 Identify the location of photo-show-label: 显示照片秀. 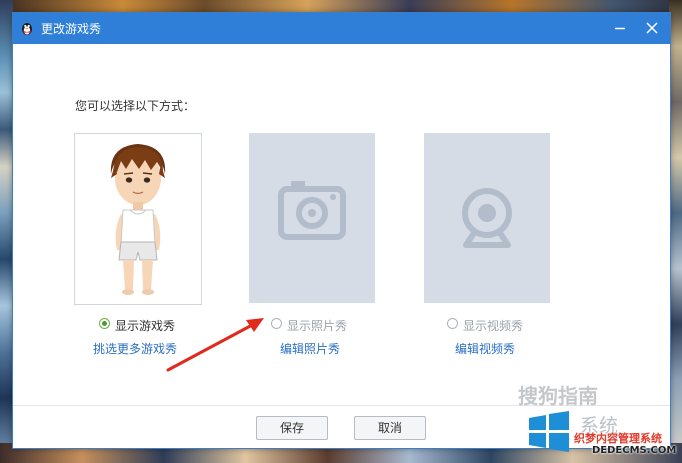
(317, 325).